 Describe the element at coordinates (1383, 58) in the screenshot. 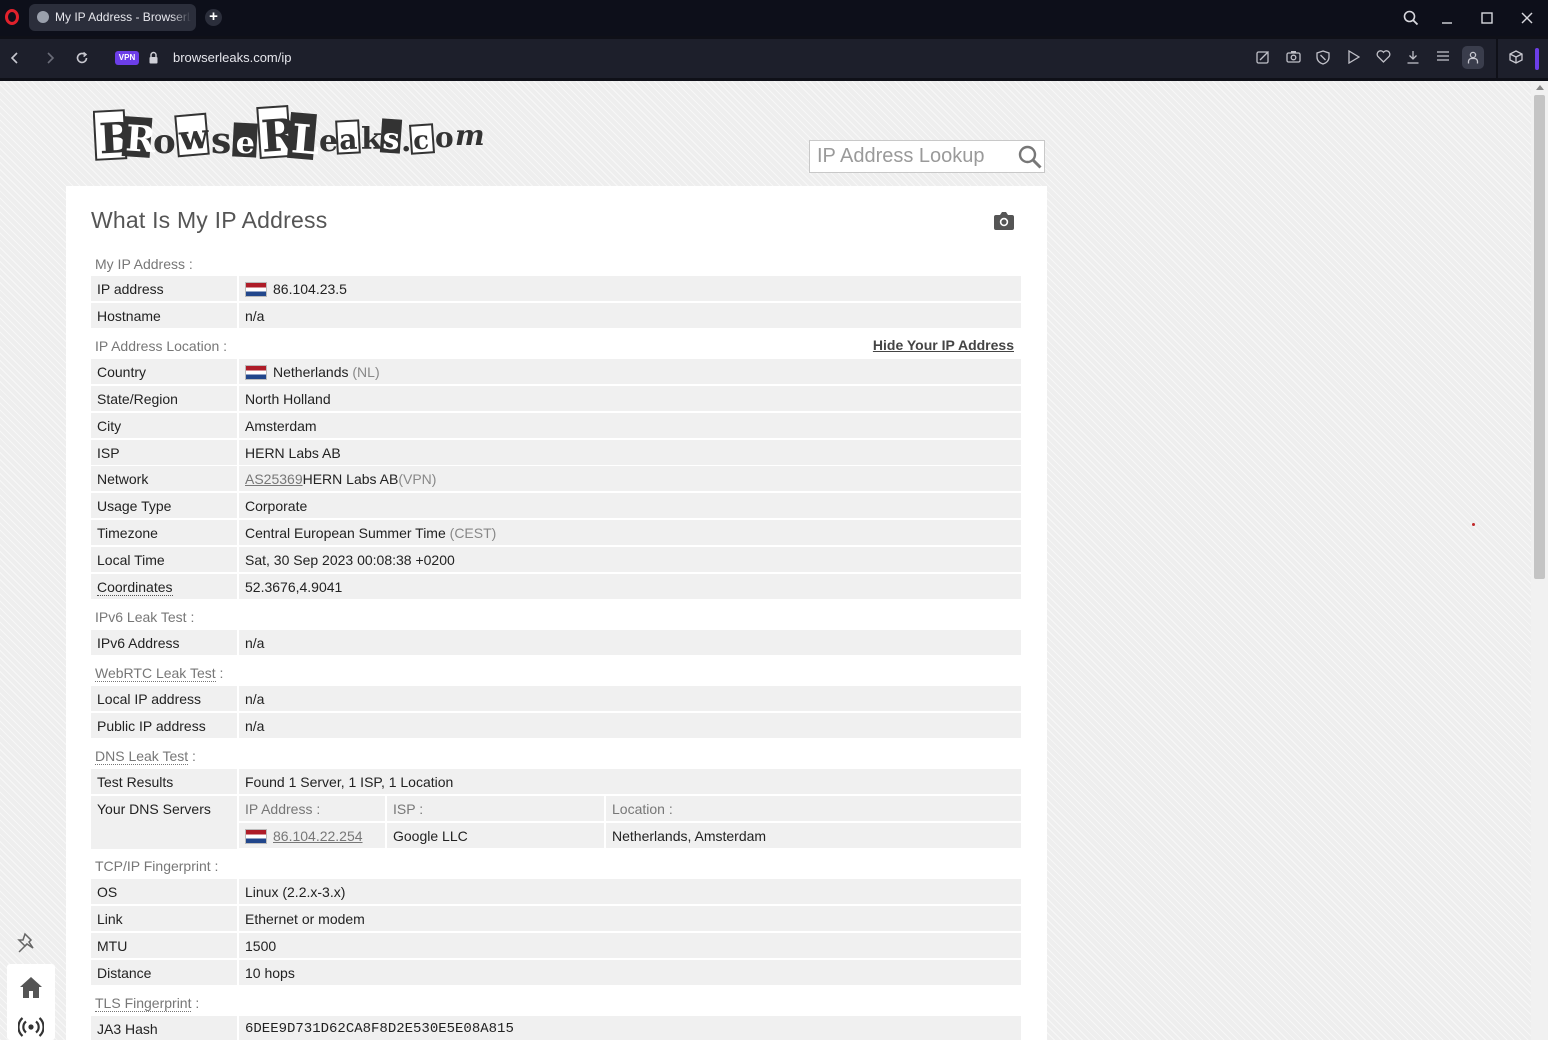

I see `heart-icon` at that location.